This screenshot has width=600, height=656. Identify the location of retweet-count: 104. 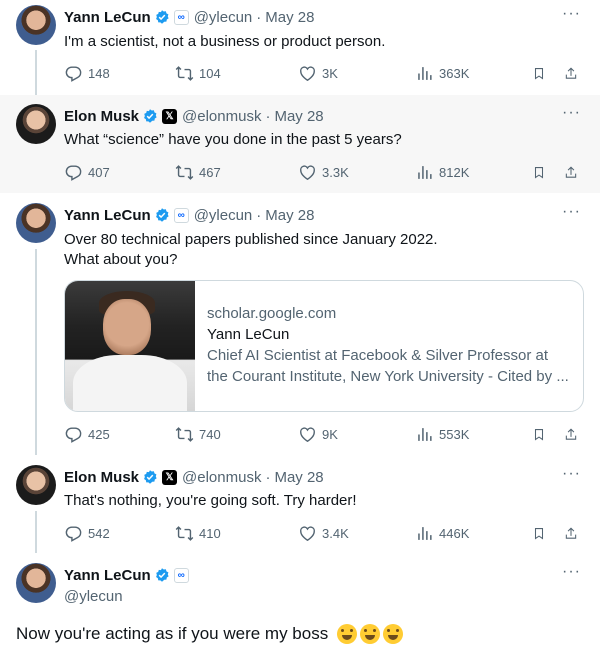
(210, 73).